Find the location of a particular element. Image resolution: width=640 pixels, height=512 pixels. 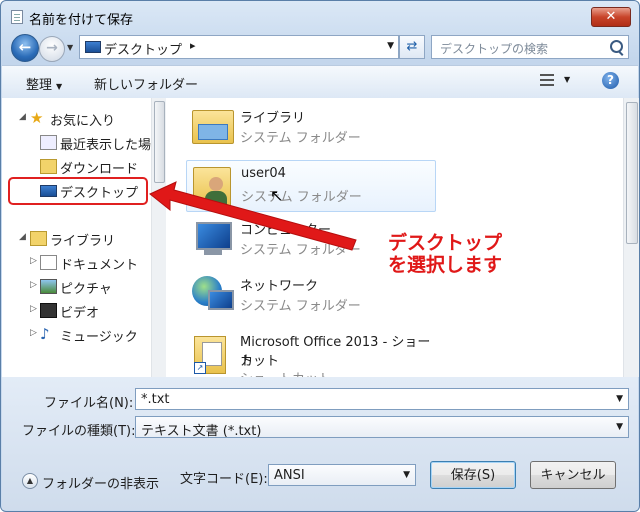

annotation-text: デスクトップ を選択します is located at coordinates (445, 254).